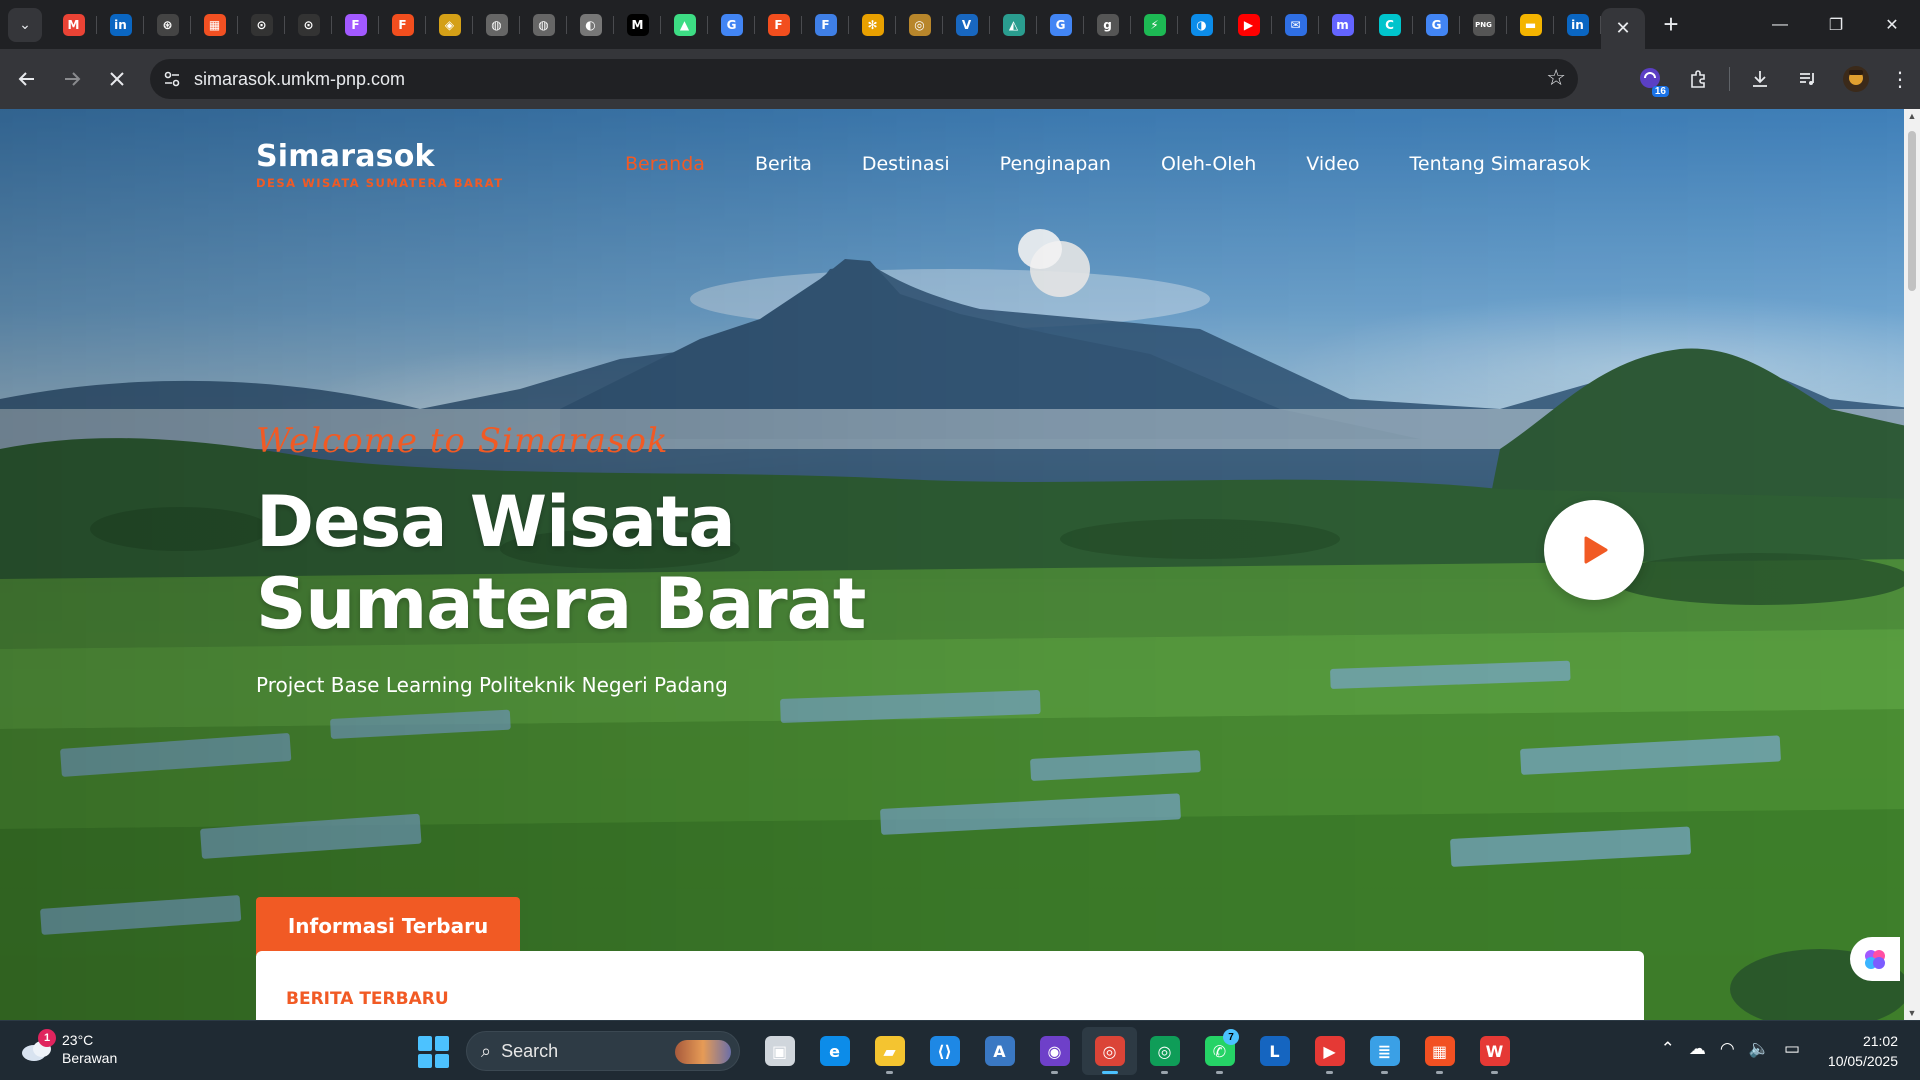 The height and width of the screenshot is (1080, 1920). What do you see at coordinates (999, 1051) in the screenshot?
I see `taskbar-app-app-a: A` at bounding box center [999, 1051].